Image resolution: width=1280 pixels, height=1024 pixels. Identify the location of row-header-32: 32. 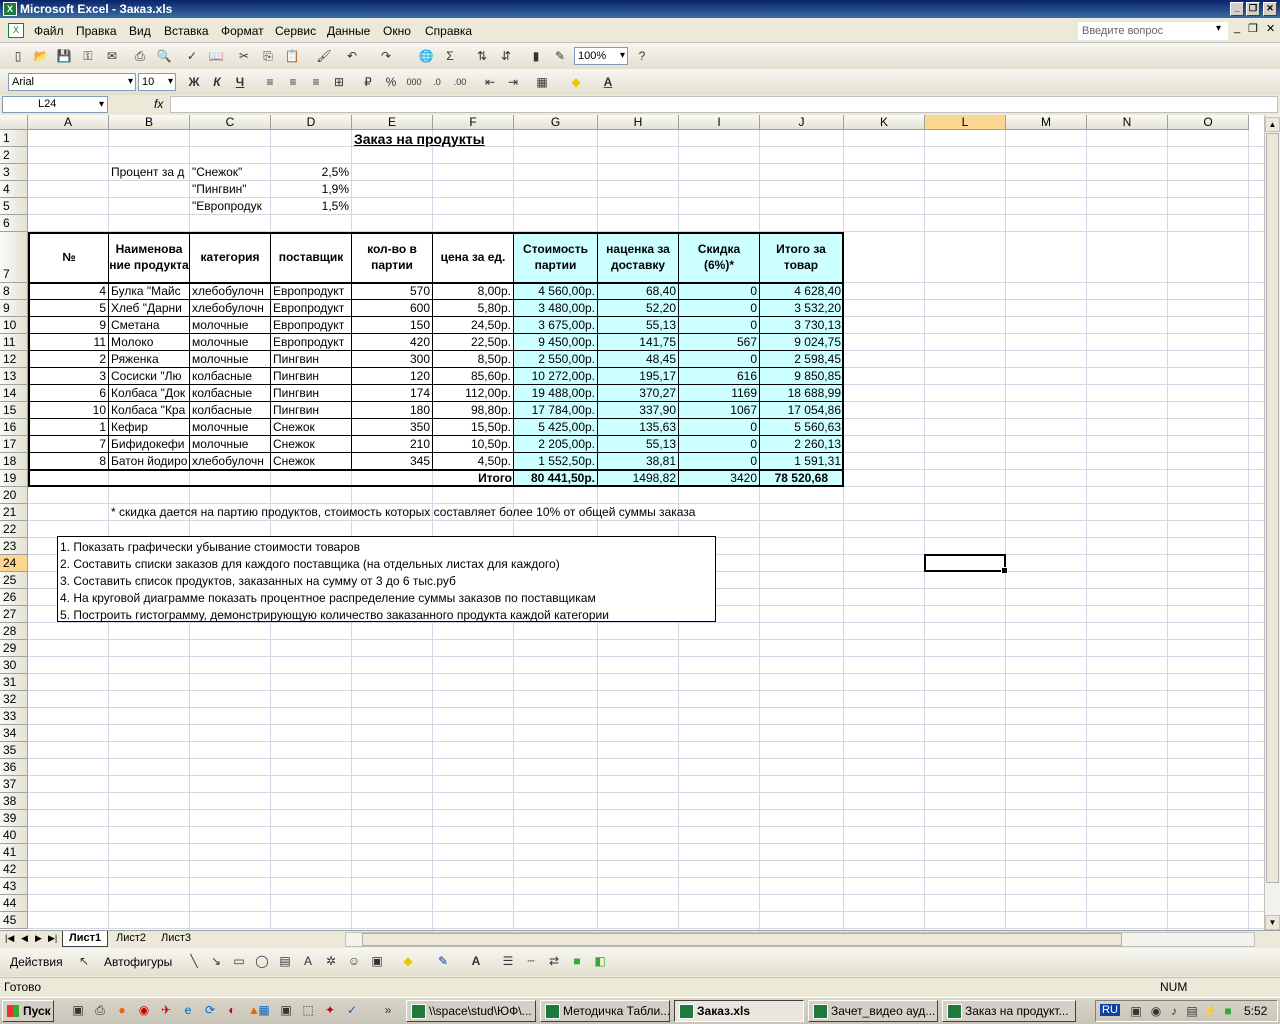
(14, 699).